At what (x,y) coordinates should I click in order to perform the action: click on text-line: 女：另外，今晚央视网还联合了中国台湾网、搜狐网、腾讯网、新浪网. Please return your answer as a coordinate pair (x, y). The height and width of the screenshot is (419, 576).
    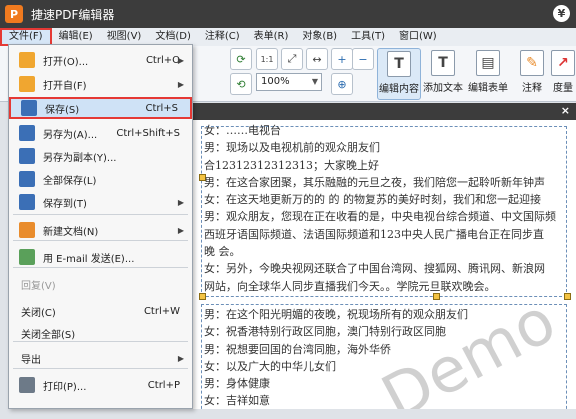
    Looking at the image, I should click on (374, 269).